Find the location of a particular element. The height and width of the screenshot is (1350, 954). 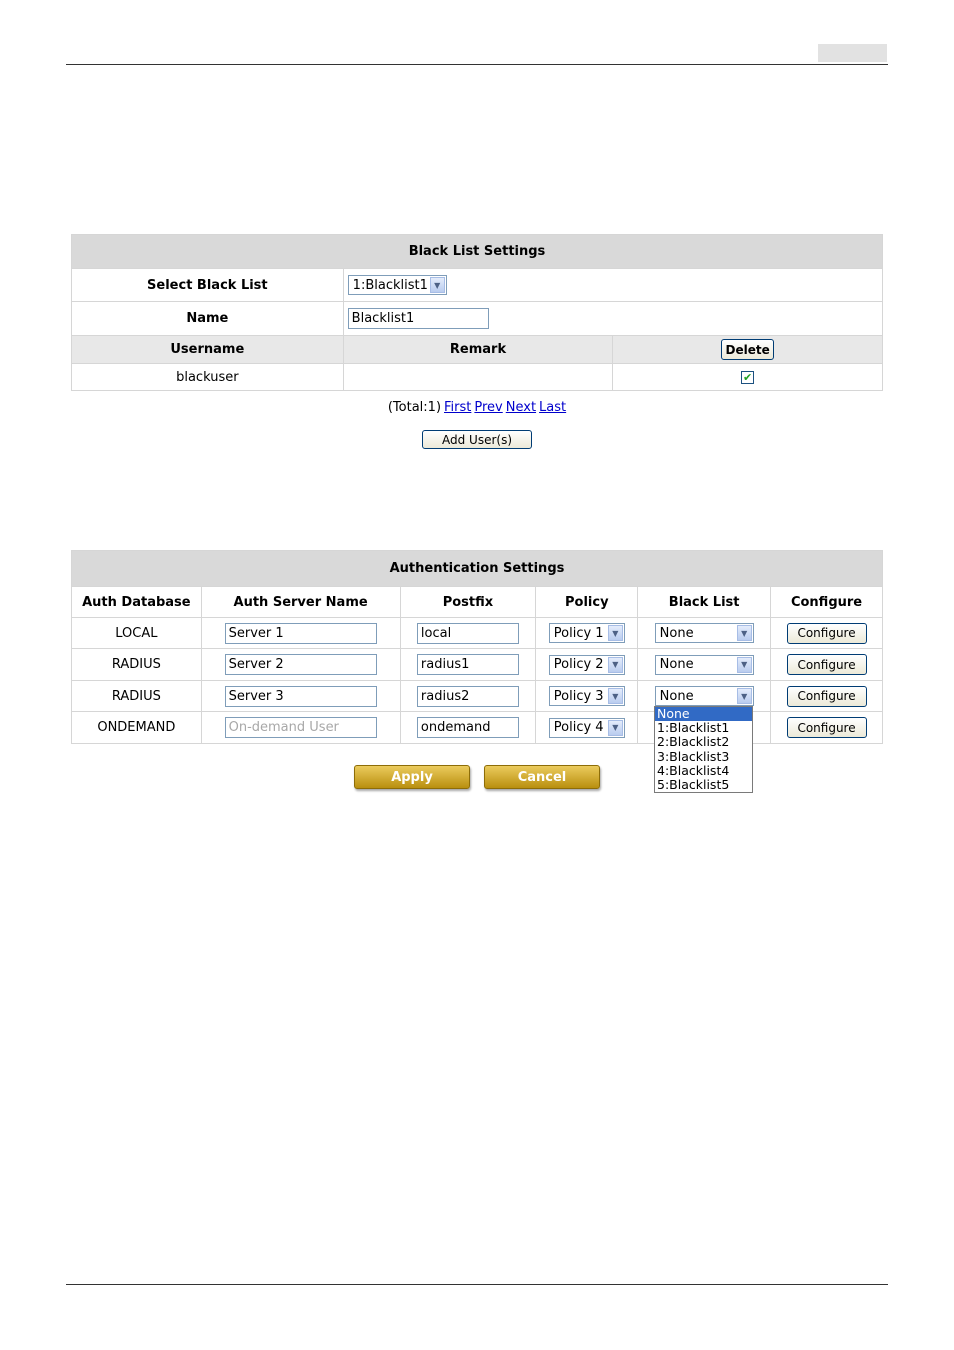

server-name-input: Server 3 is located at coordinates (300, 696).